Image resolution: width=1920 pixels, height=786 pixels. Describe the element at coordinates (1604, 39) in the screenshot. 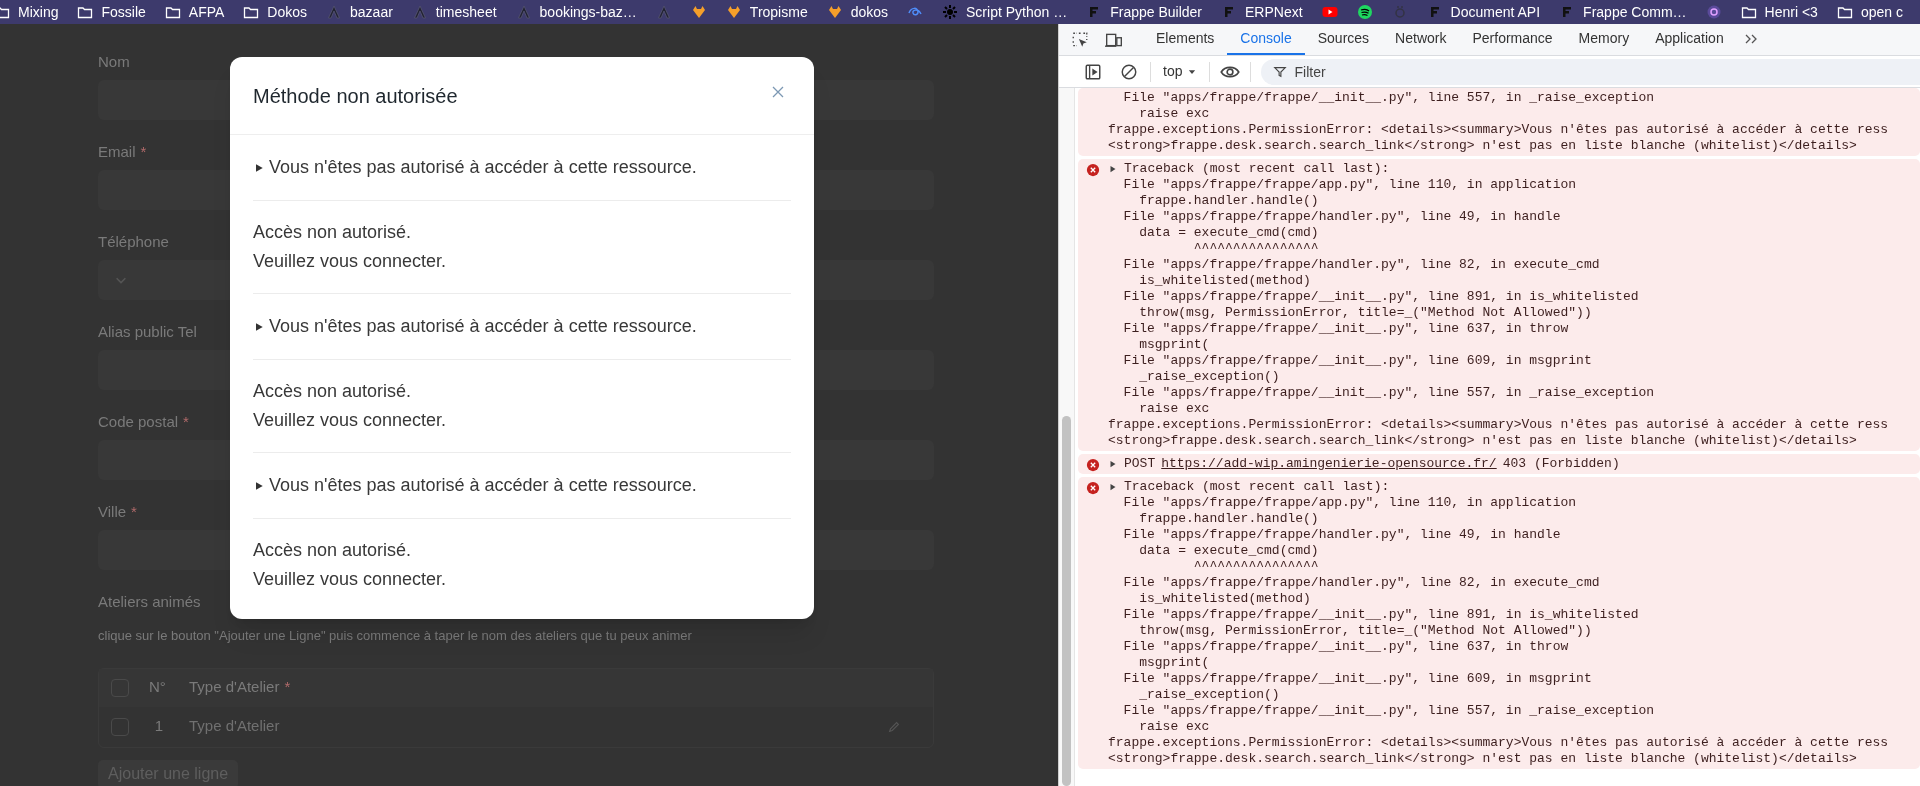

I see `tab: Memory` at that location.